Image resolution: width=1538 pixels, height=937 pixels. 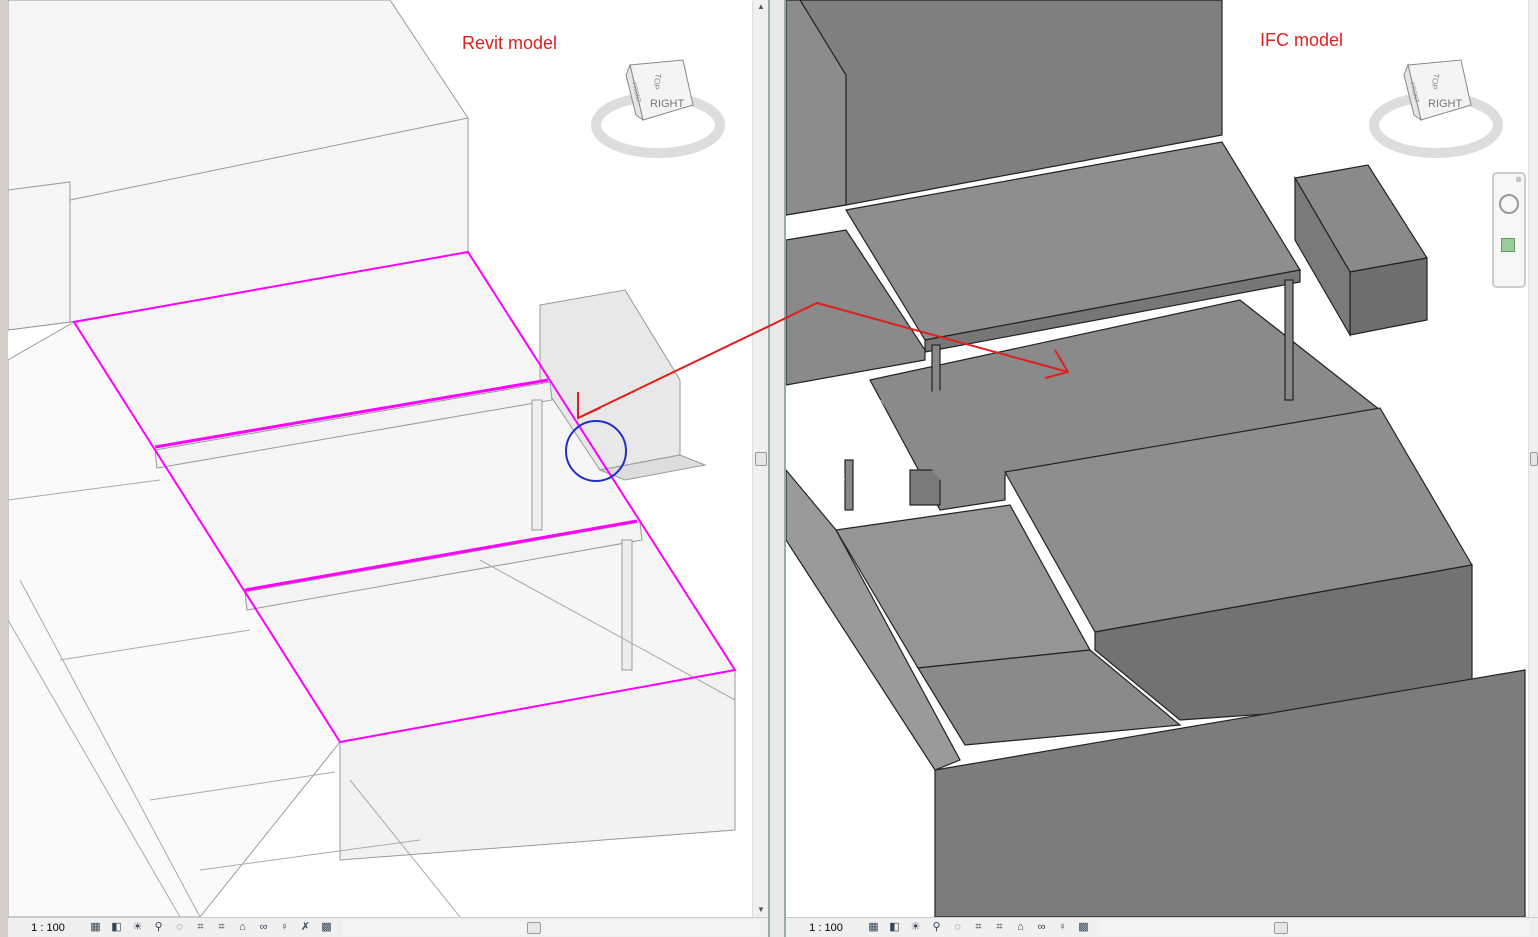 I want to click on navigation-bar: ⊗, so click(x=1509, y=230).